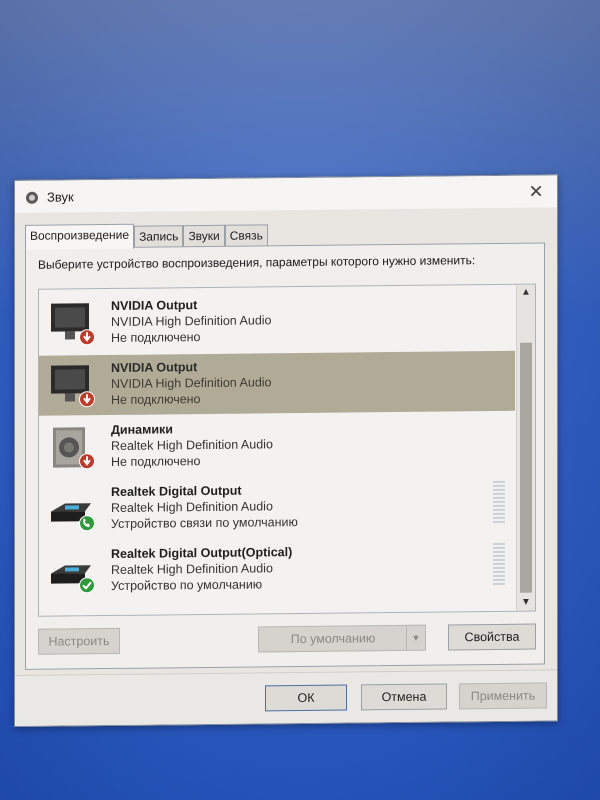  What do you see at coordinates (74, 448) in the screenshot?
I see `speaker-disconnected-icon` at bounding box center [74, 448].